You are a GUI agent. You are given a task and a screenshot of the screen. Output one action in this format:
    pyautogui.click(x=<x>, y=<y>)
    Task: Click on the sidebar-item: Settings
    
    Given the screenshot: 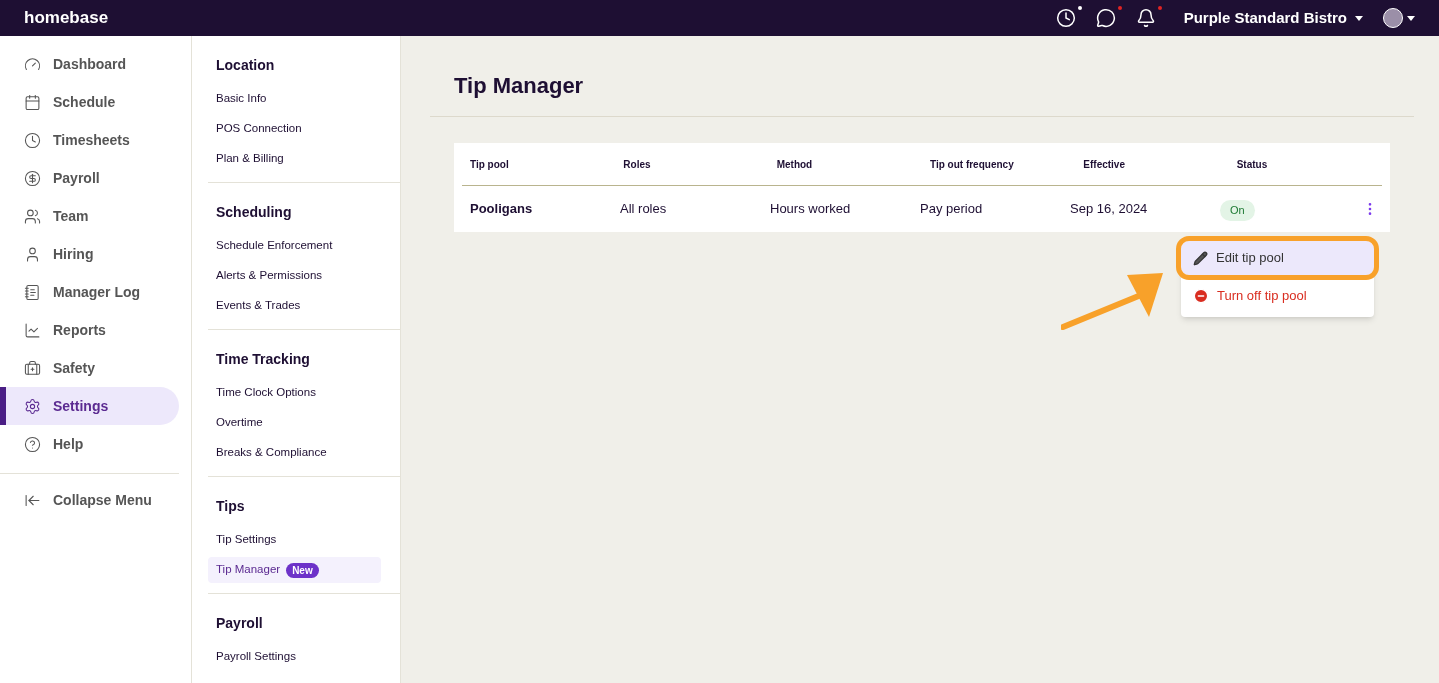 What is the action you would take?
    pyautogui.click(x=89, y=406)
    